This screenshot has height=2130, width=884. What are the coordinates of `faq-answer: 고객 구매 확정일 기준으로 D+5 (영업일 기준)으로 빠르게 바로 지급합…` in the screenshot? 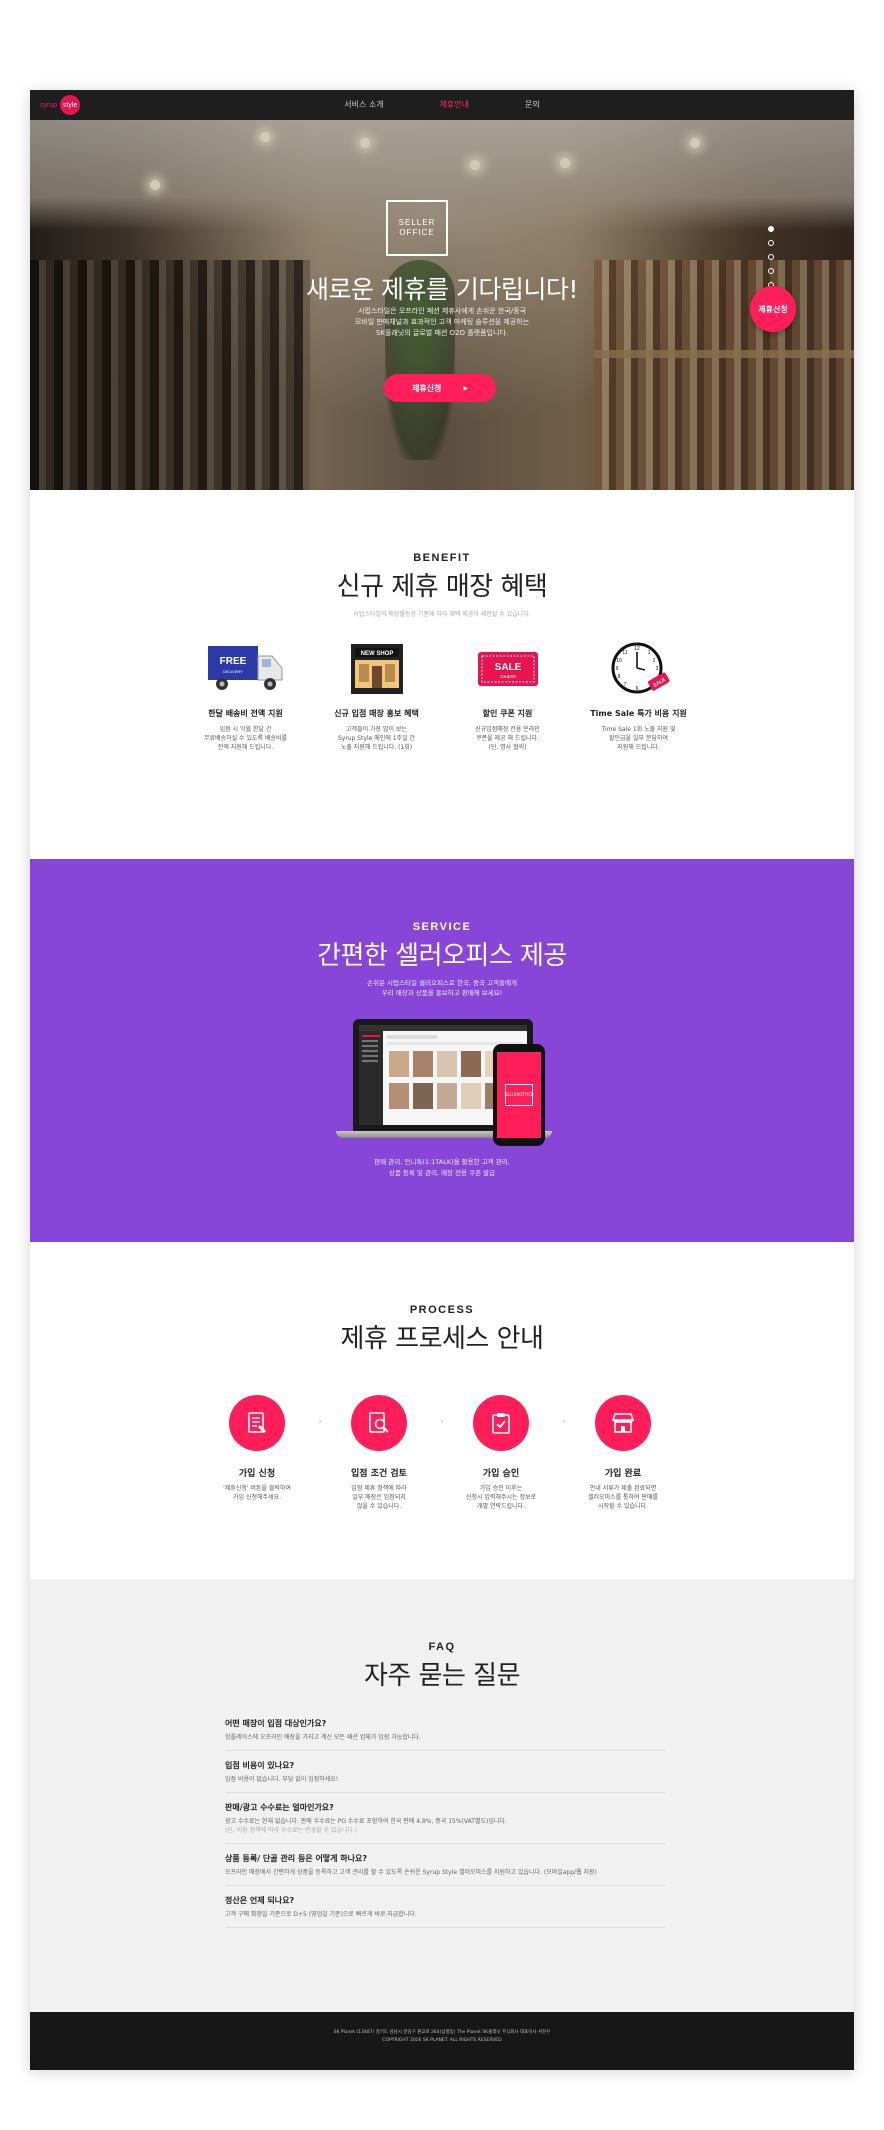 It's located at (321, 1914).